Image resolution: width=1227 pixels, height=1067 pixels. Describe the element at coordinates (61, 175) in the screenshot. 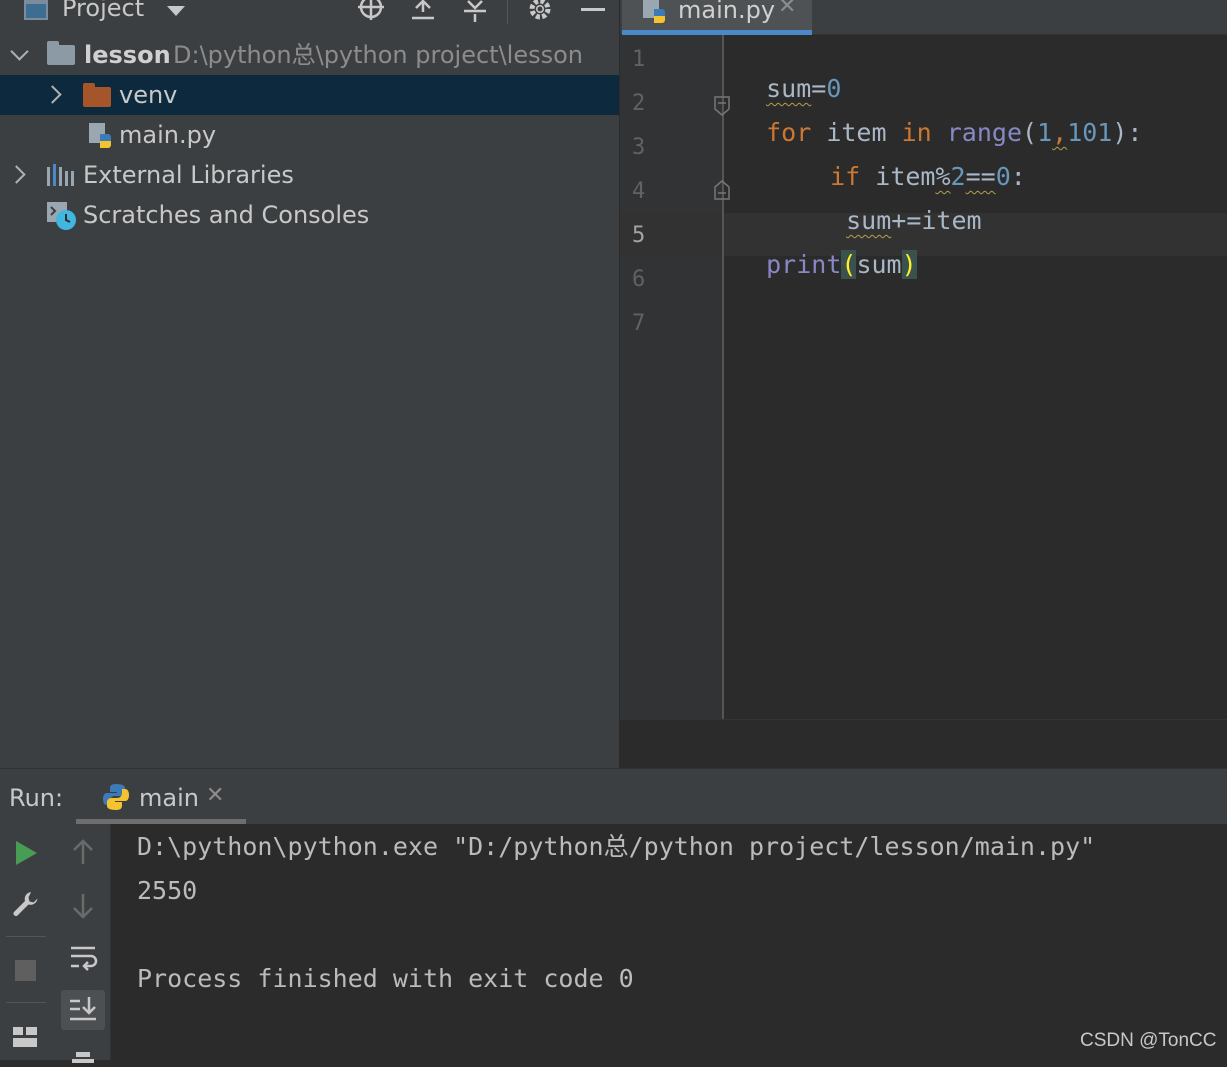

I see `library-icon` at that location.